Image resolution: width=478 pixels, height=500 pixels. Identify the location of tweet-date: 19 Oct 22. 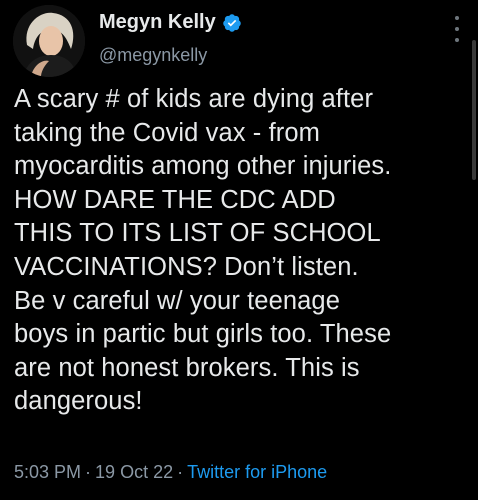
(134, 472).